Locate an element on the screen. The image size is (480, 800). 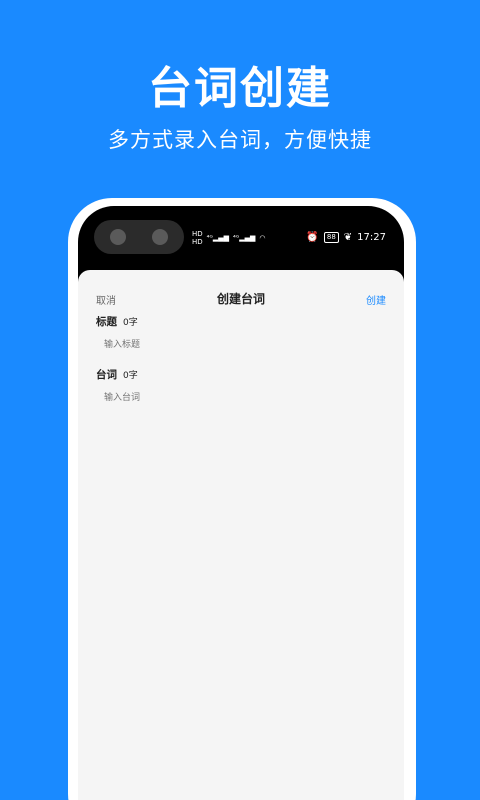
leaf-icon: ❦ is located at coordinates (348, 237).